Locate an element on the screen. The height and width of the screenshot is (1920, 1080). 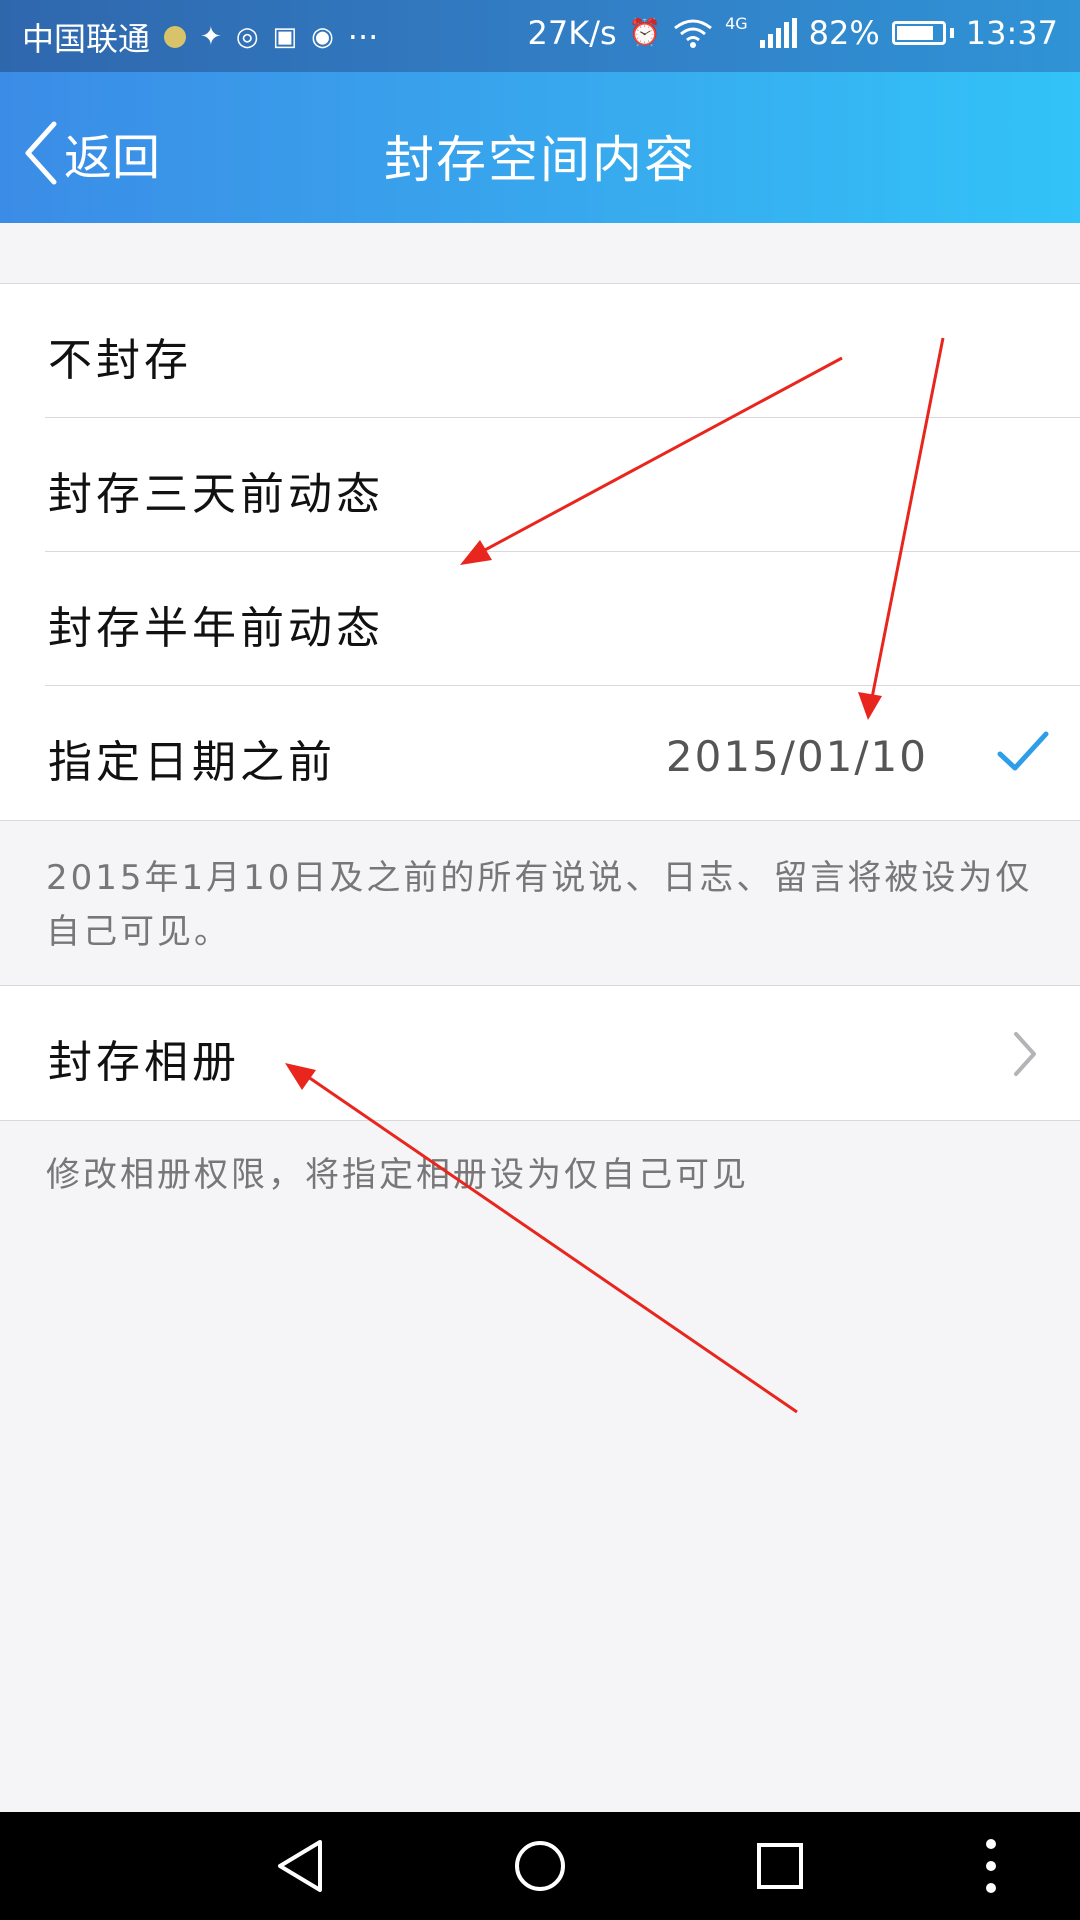
status-bar: 中国联通 ✦ ◎ ▣ ◉ ··· 27K/s ⏰ 4G 82% 13:37 is located at coordinates (540, 36).